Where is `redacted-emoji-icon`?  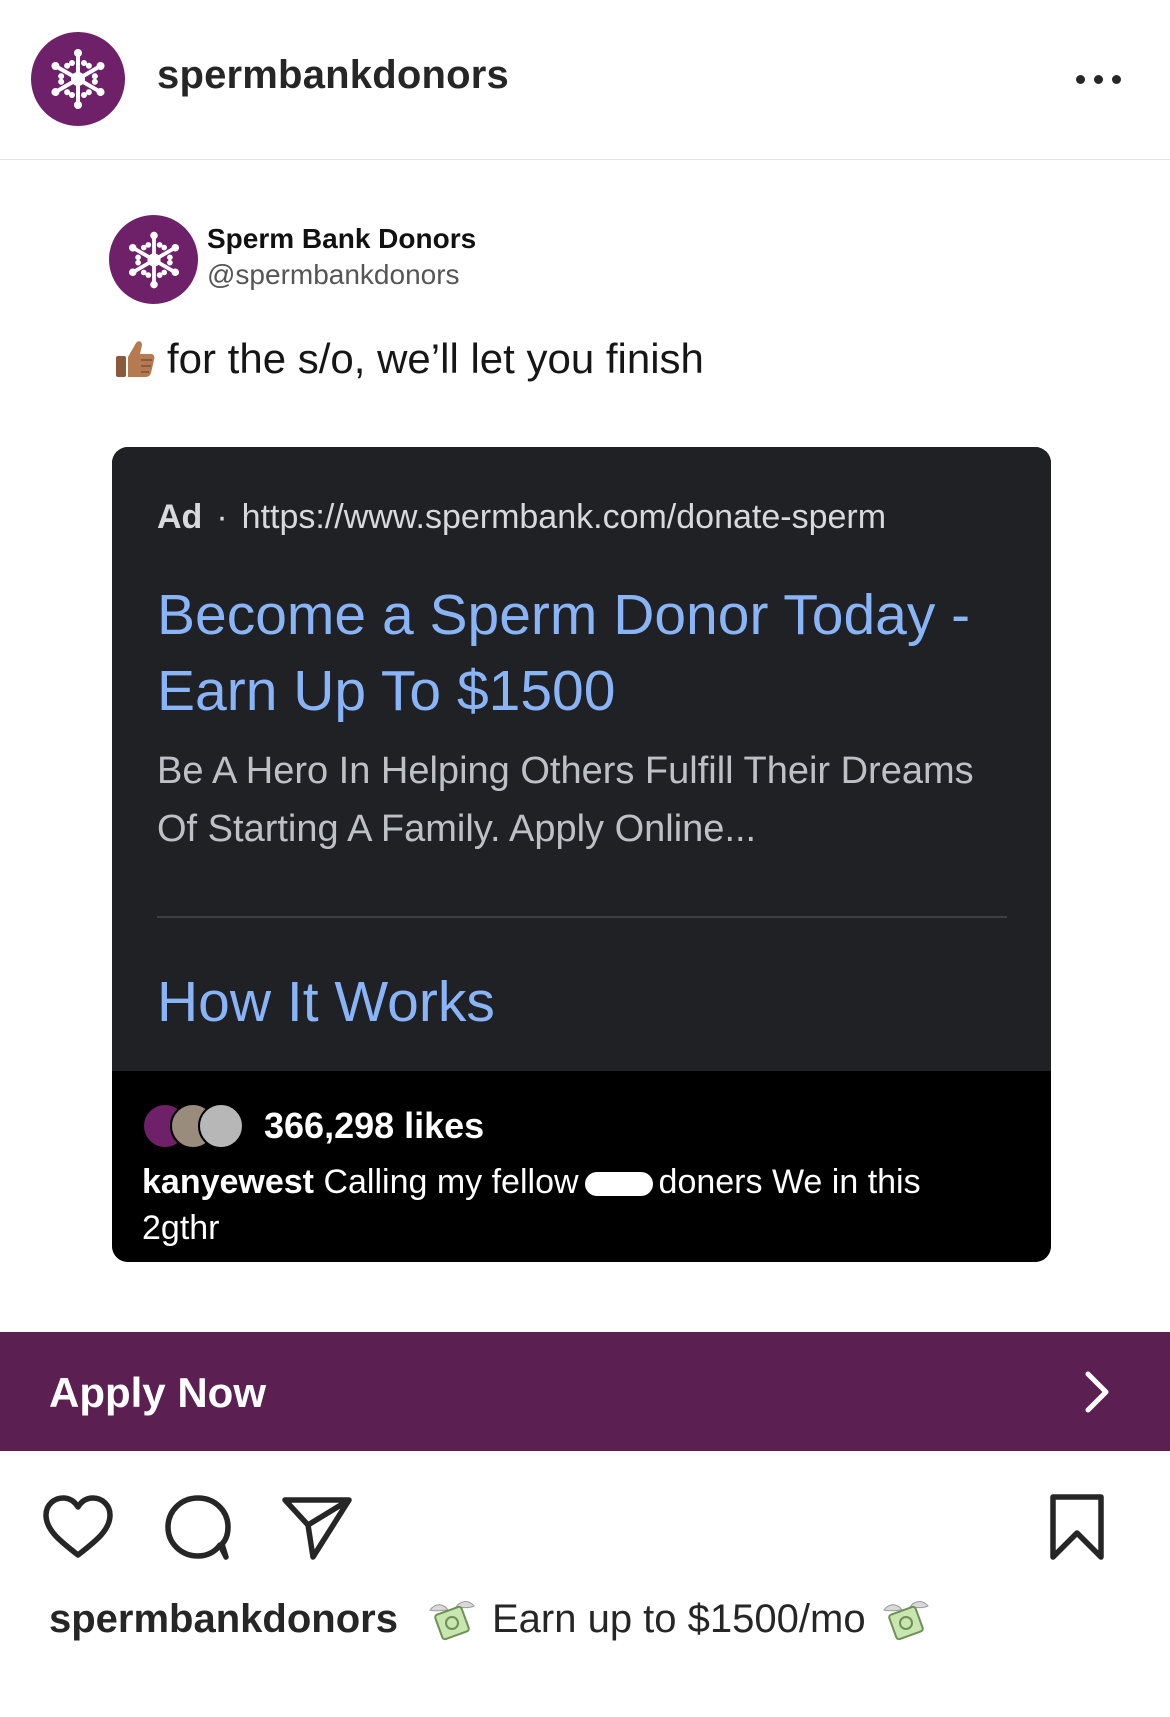
redacted-emoji-icon is located at coordinates (618, 1184).